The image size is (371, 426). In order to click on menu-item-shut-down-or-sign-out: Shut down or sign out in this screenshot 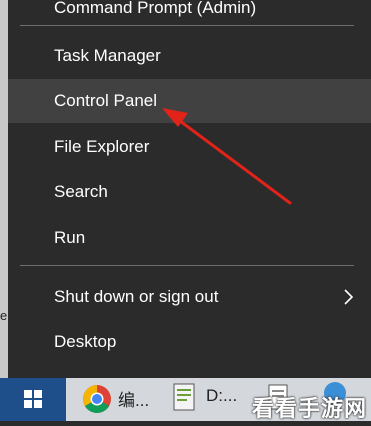, I will do `click(189, 297)`.